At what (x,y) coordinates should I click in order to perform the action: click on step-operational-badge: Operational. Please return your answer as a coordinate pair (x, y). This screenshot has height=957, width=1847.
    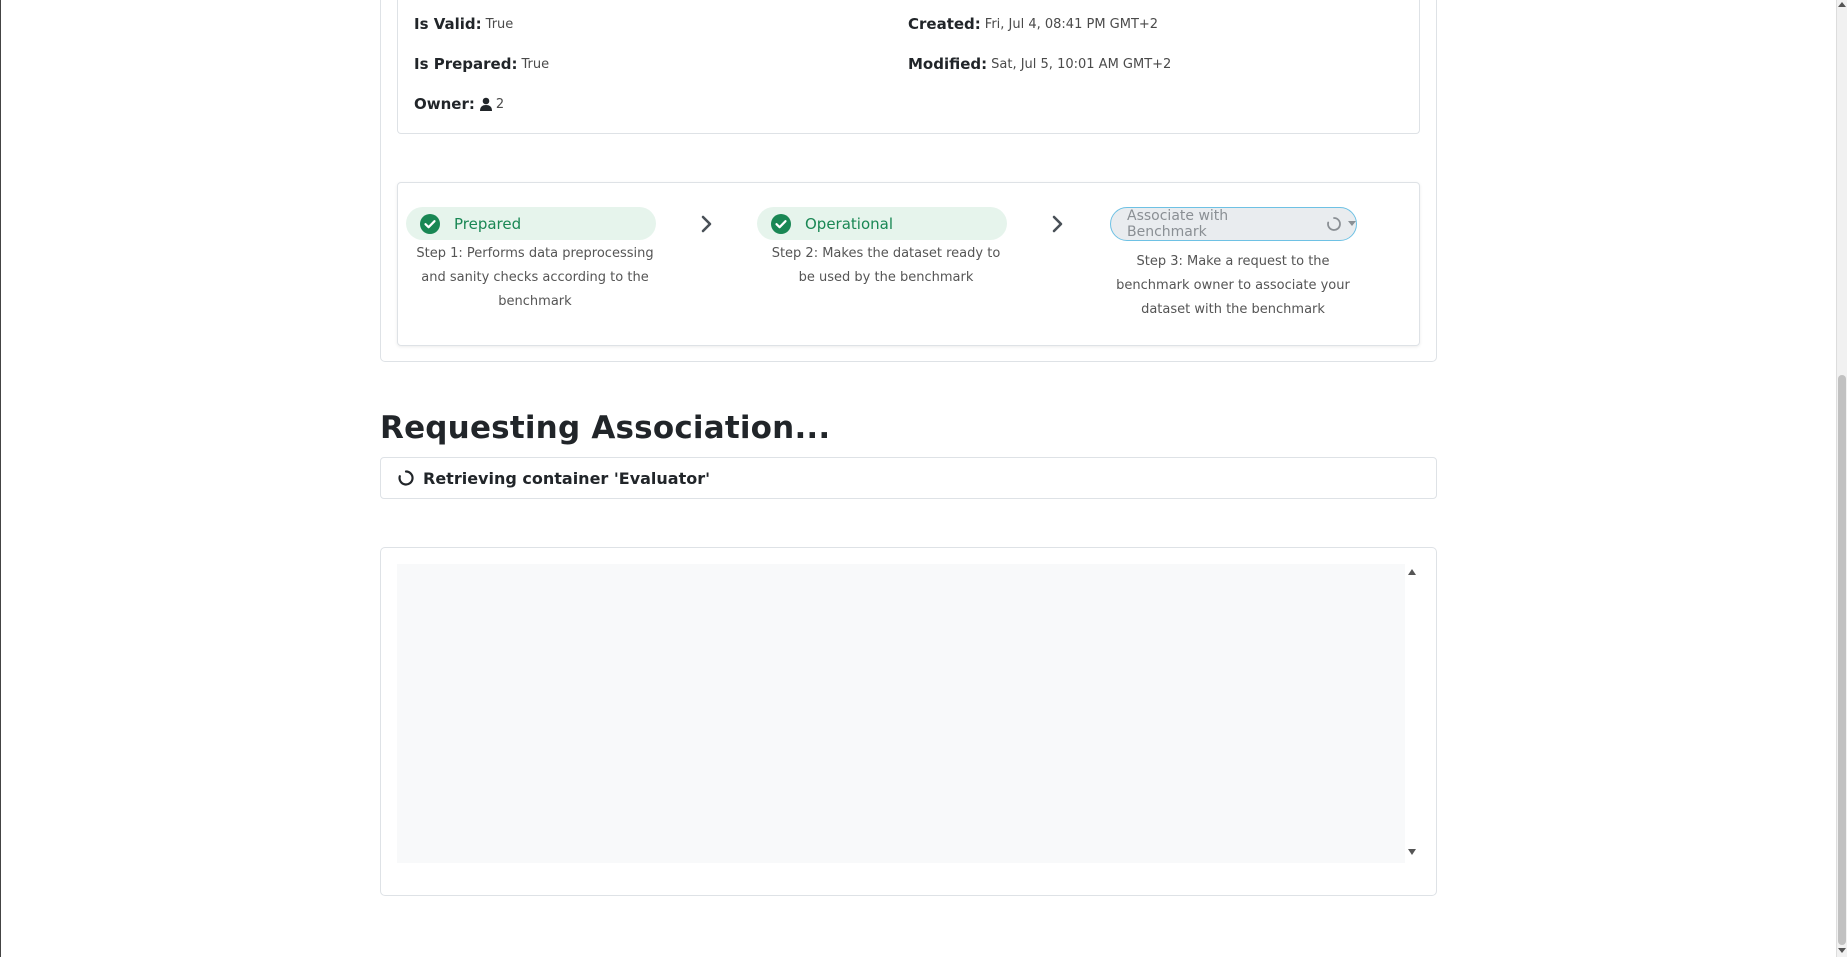
    Looking at the image, I should click on (882, 223).